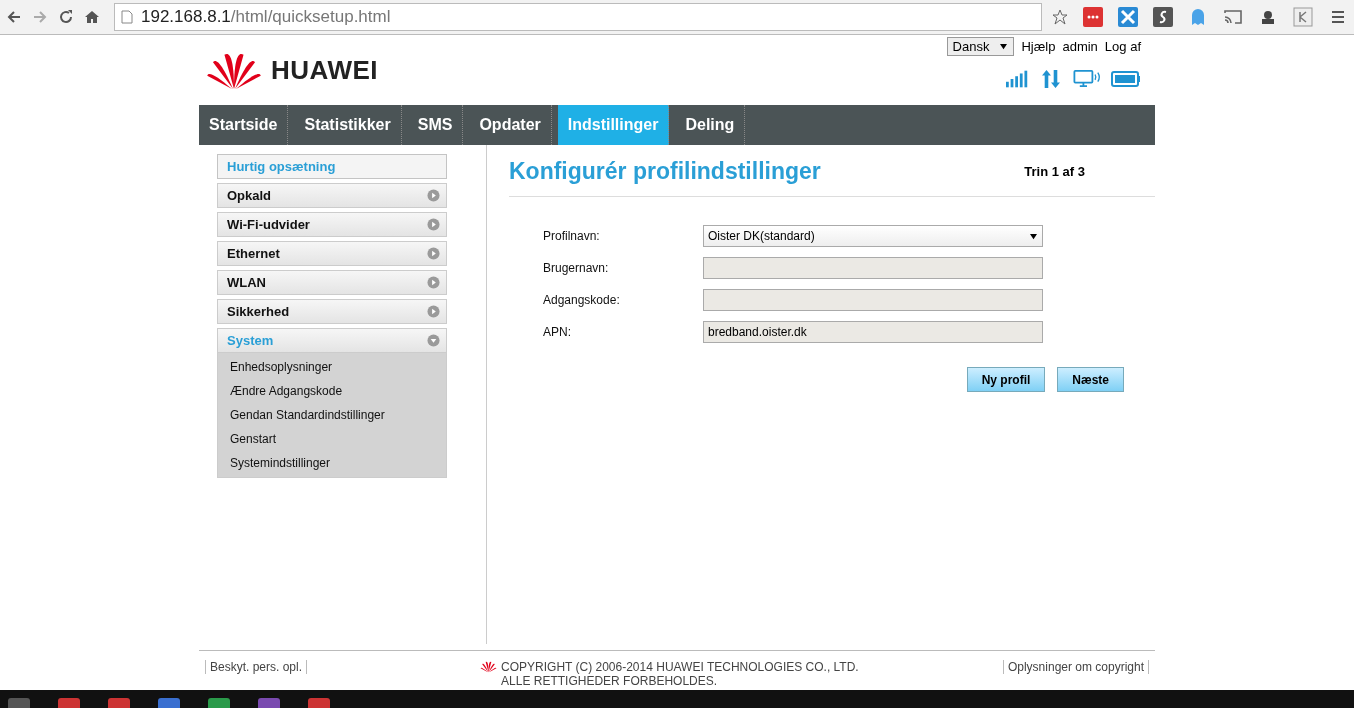 This screenshot has height=708, width=1354. I want to click on brand-wordmark: HUAWEI, so click(324, 70).